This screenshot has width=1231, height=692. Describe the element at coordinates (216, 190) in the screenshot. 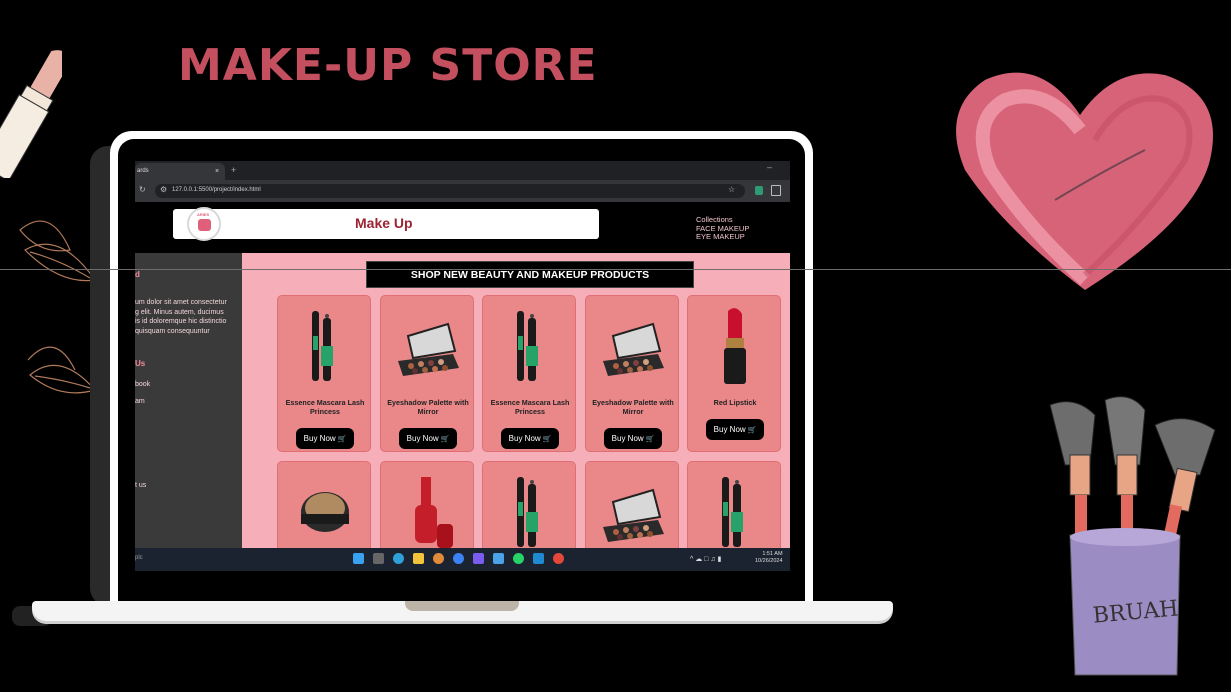

I see `url-text: 127.0.0.1:5500/project/index.html` at that location.